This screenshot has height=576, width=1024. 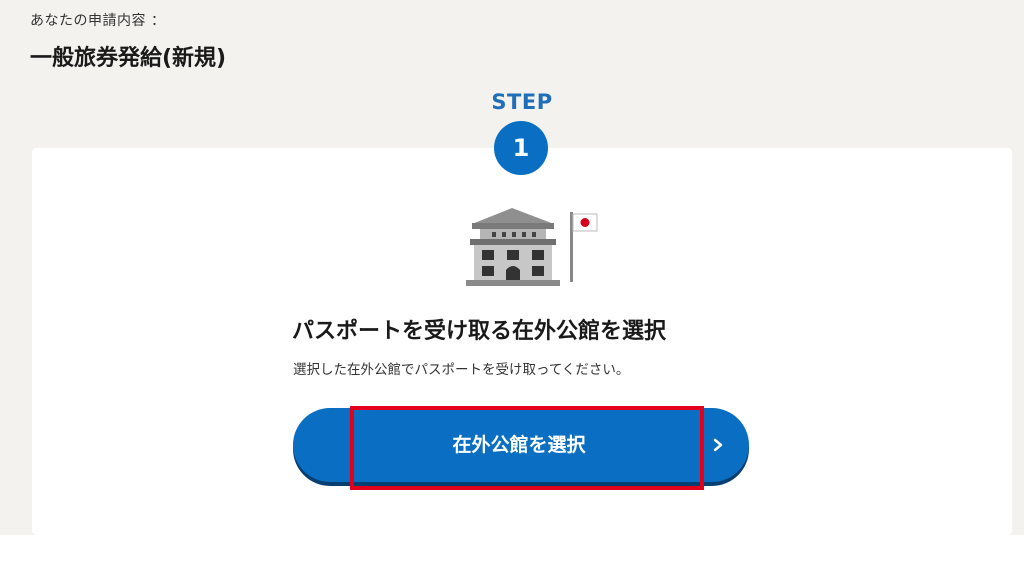 I want to click on section-title: パスポートを受け取る在外公館を選択, so click(x=479, y=331).